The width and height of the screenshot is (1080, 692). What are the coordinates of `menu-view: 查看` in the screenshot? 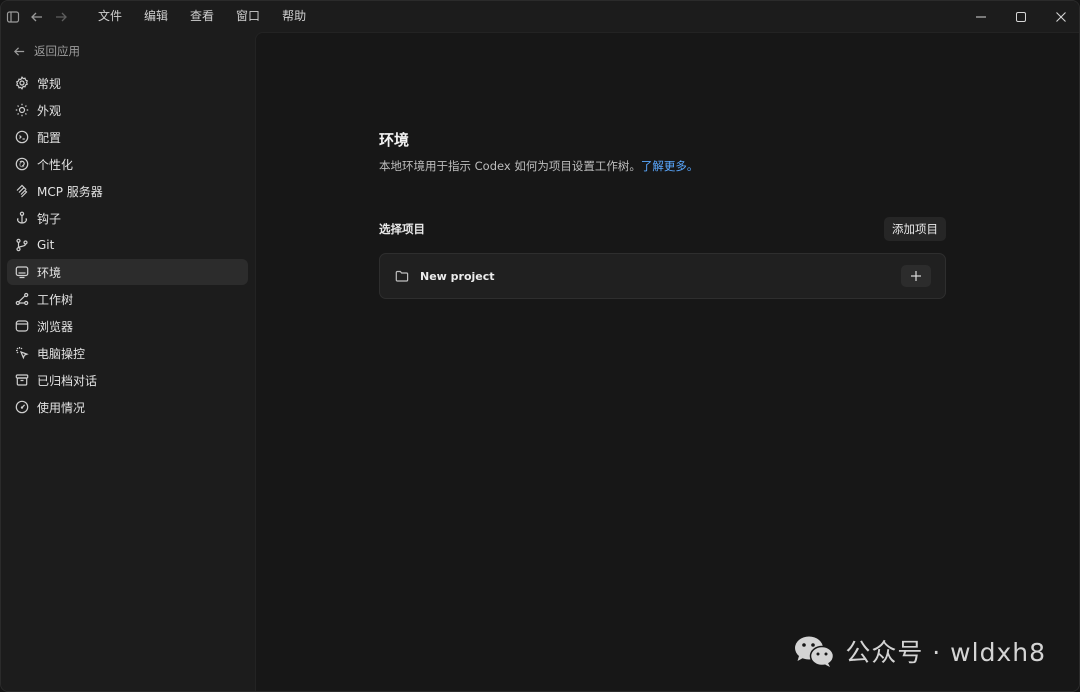 It's located at (202, 16).